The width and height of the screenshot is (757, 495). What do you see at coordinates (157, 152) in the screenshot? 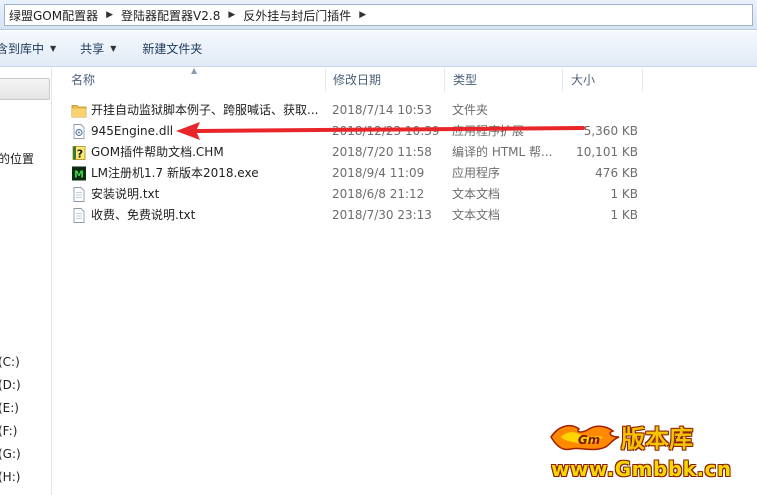
I see `file-name: GOM插件帮助文档.CHM` at bounding box center [157, 152].